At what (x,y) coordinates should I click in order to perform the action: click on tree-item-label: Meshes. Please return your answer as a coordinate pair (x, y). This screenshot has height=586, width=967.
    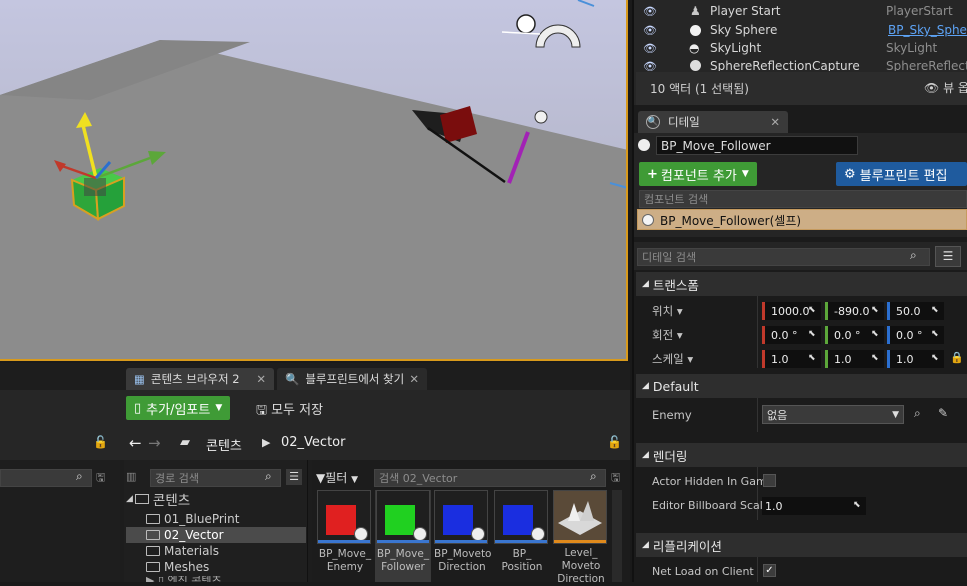
    Looking at the image, I should click on (187, 567).